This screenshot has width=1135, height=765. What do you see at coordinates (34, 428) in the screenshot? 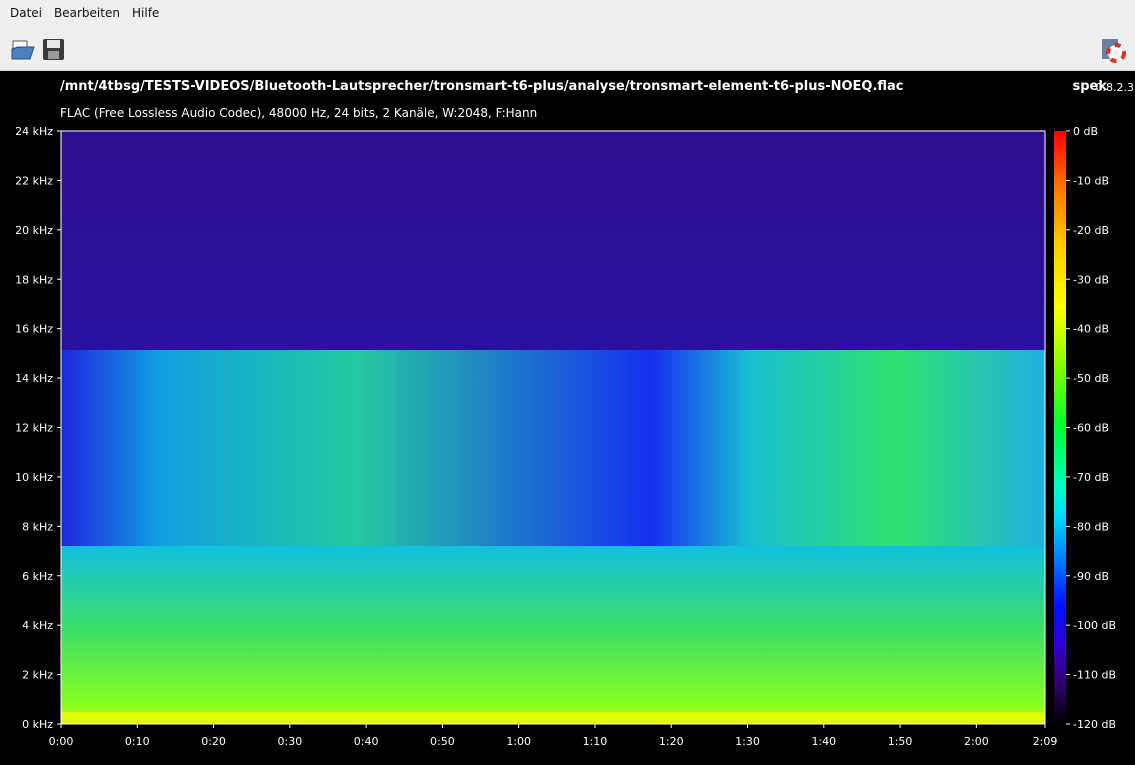
I see `y-tick-label: 12 kHz` at bounding box center [34, 428].